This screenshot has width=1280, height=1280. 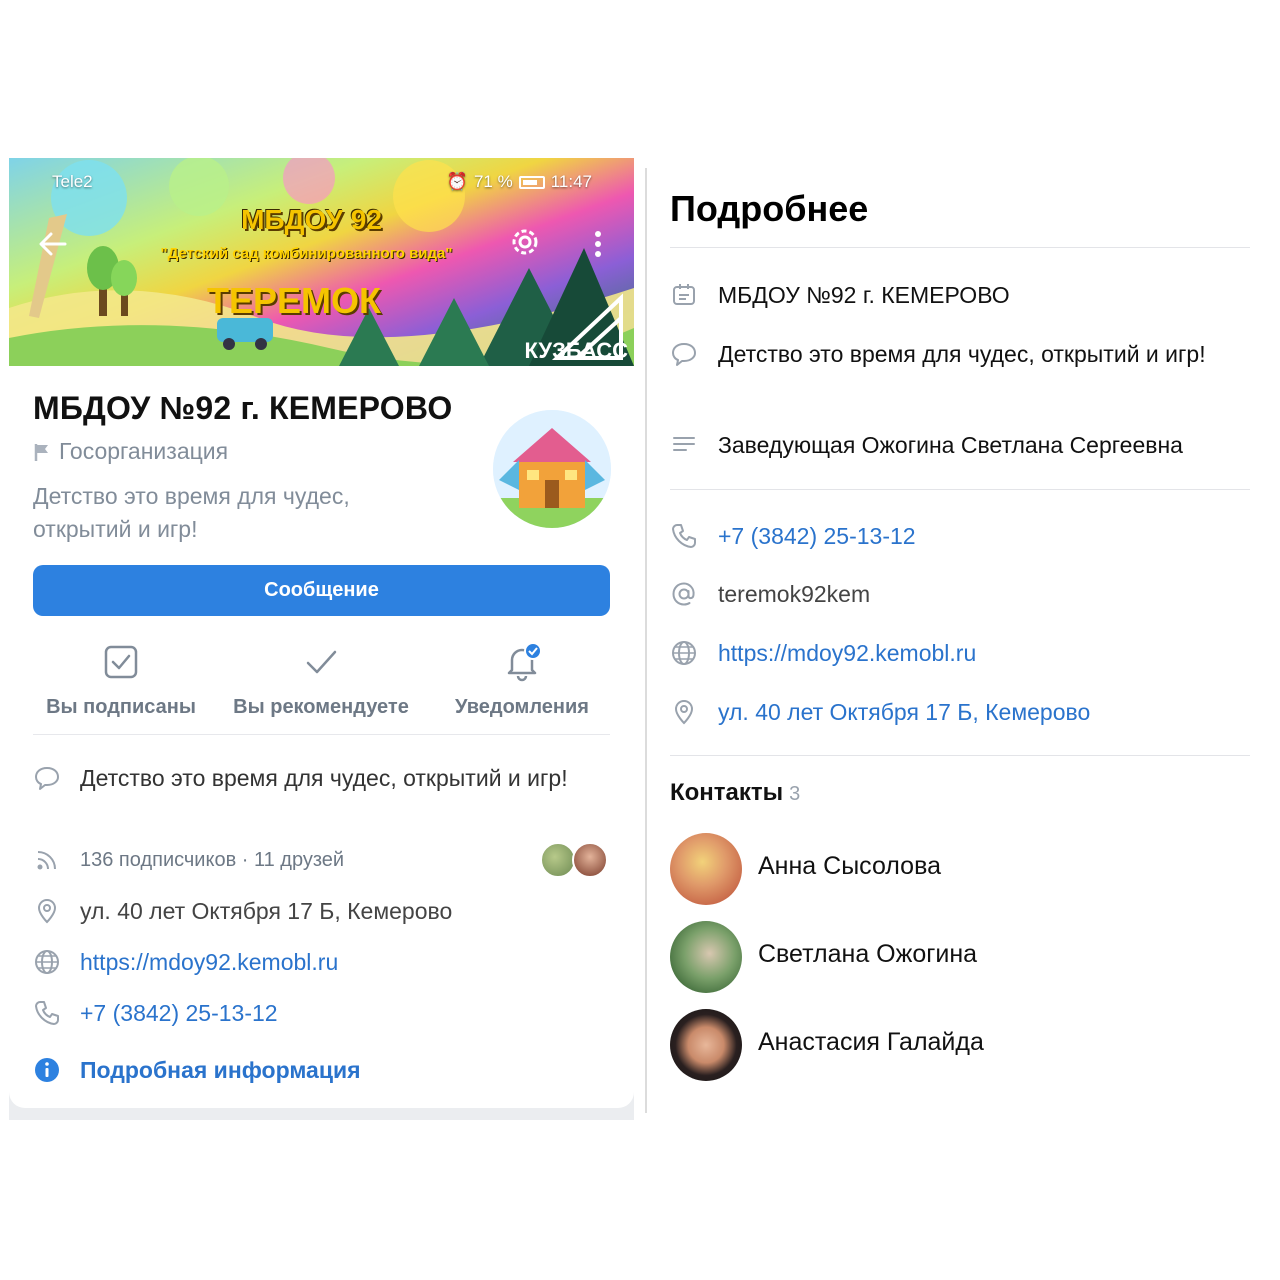 I want to click on back-button, so click(x=53, y=244).